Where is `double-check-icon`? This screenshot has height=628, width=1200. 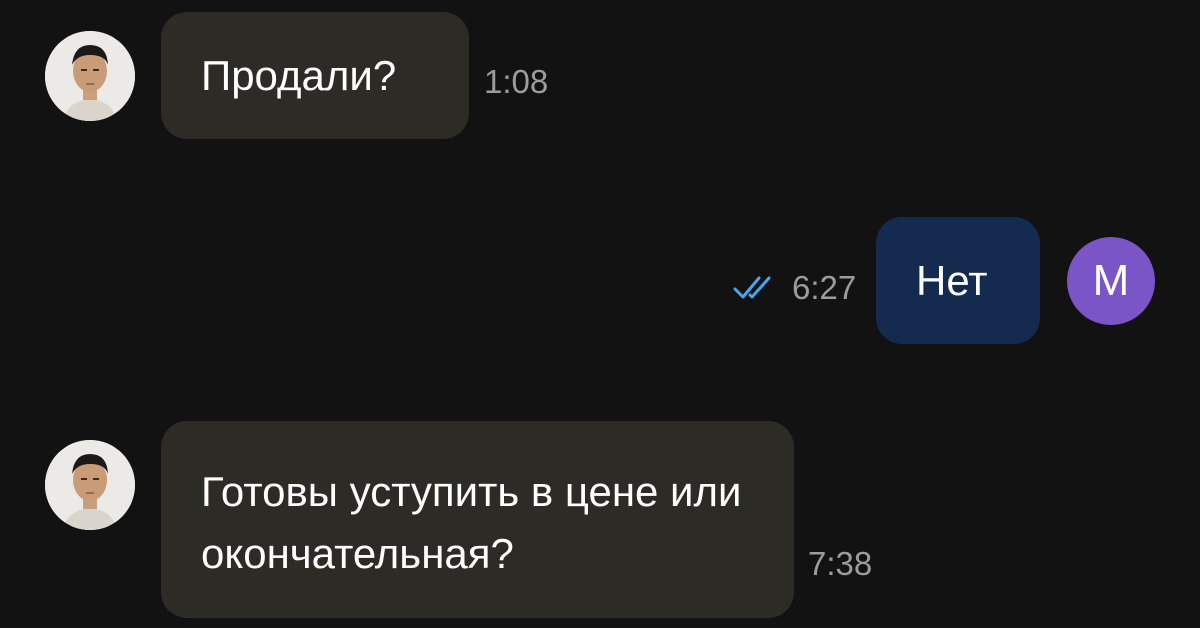
double-check-icon is located at coordinates (752, 287).